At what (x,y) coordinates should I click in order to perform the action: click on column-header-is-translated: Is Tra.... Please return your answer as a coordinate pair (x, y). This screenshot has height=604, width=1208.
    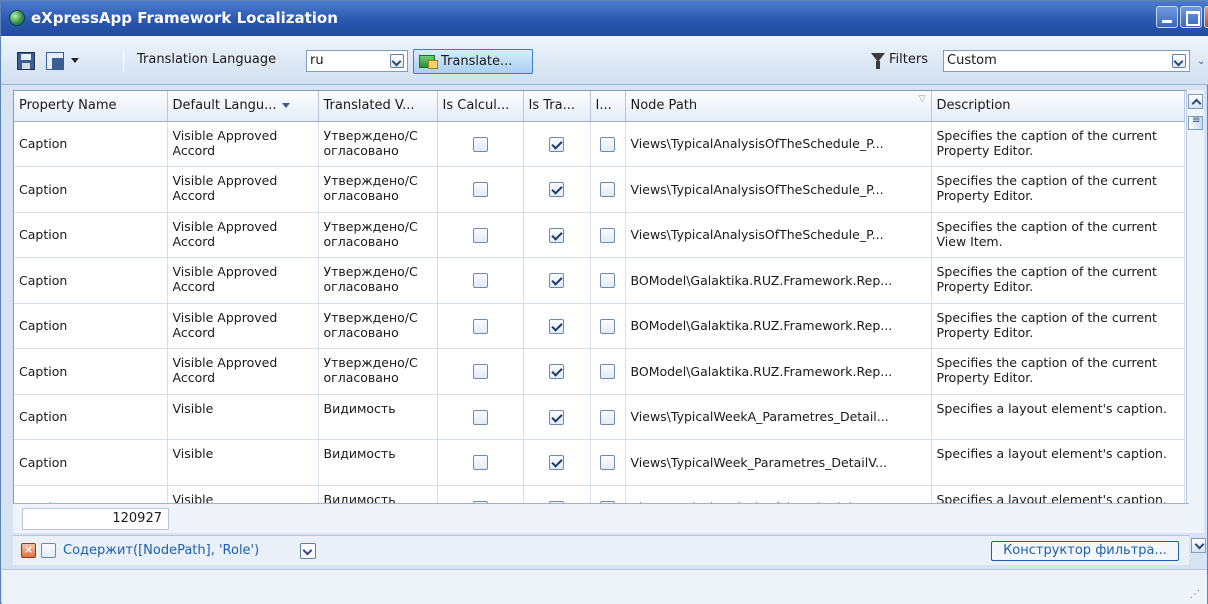
    Looking at the image, I should click on (557, 106).